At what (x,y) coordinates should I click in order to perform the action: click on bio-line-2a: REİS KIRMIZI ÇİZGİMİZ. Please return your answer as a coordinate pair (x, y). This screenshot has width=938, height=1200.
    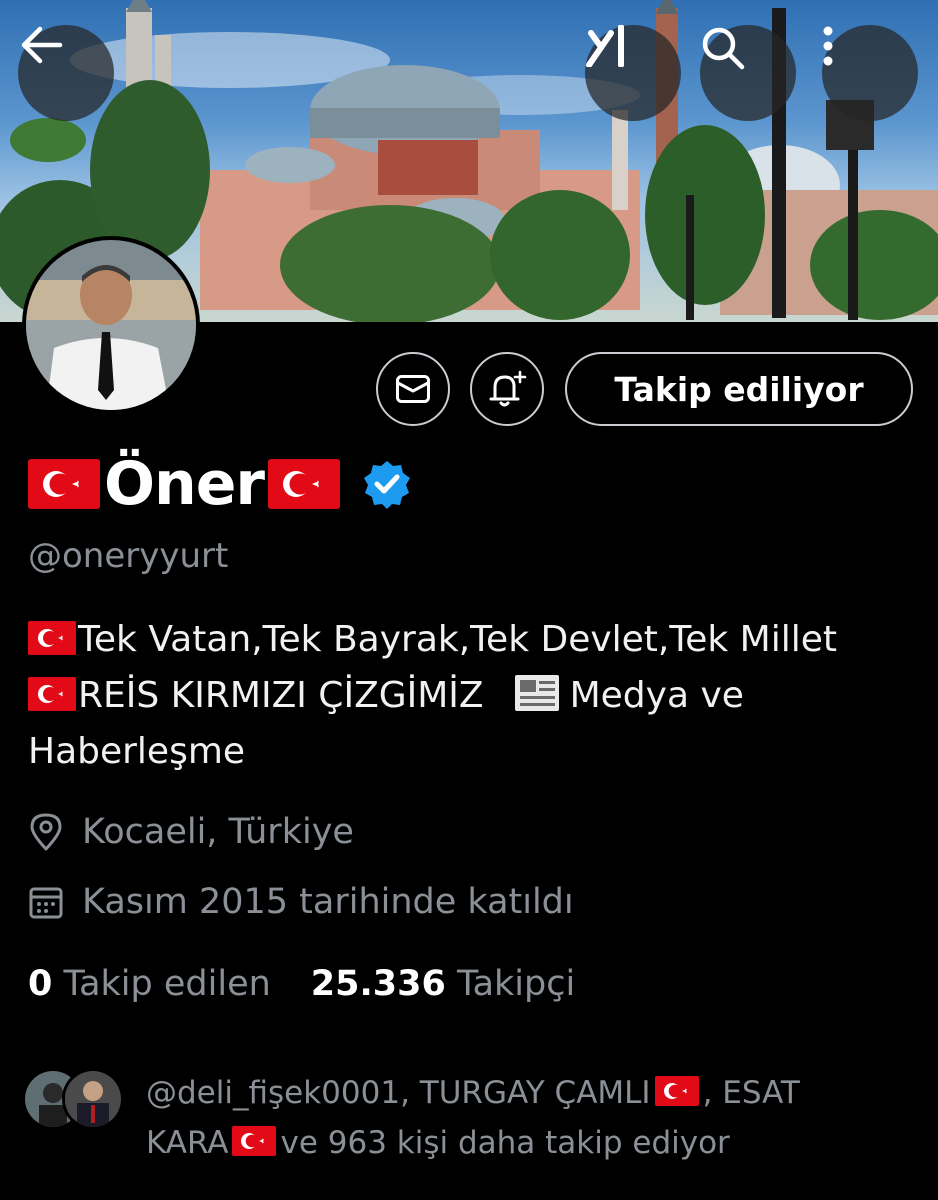
    Looking at the image, I should click on (281, 695).